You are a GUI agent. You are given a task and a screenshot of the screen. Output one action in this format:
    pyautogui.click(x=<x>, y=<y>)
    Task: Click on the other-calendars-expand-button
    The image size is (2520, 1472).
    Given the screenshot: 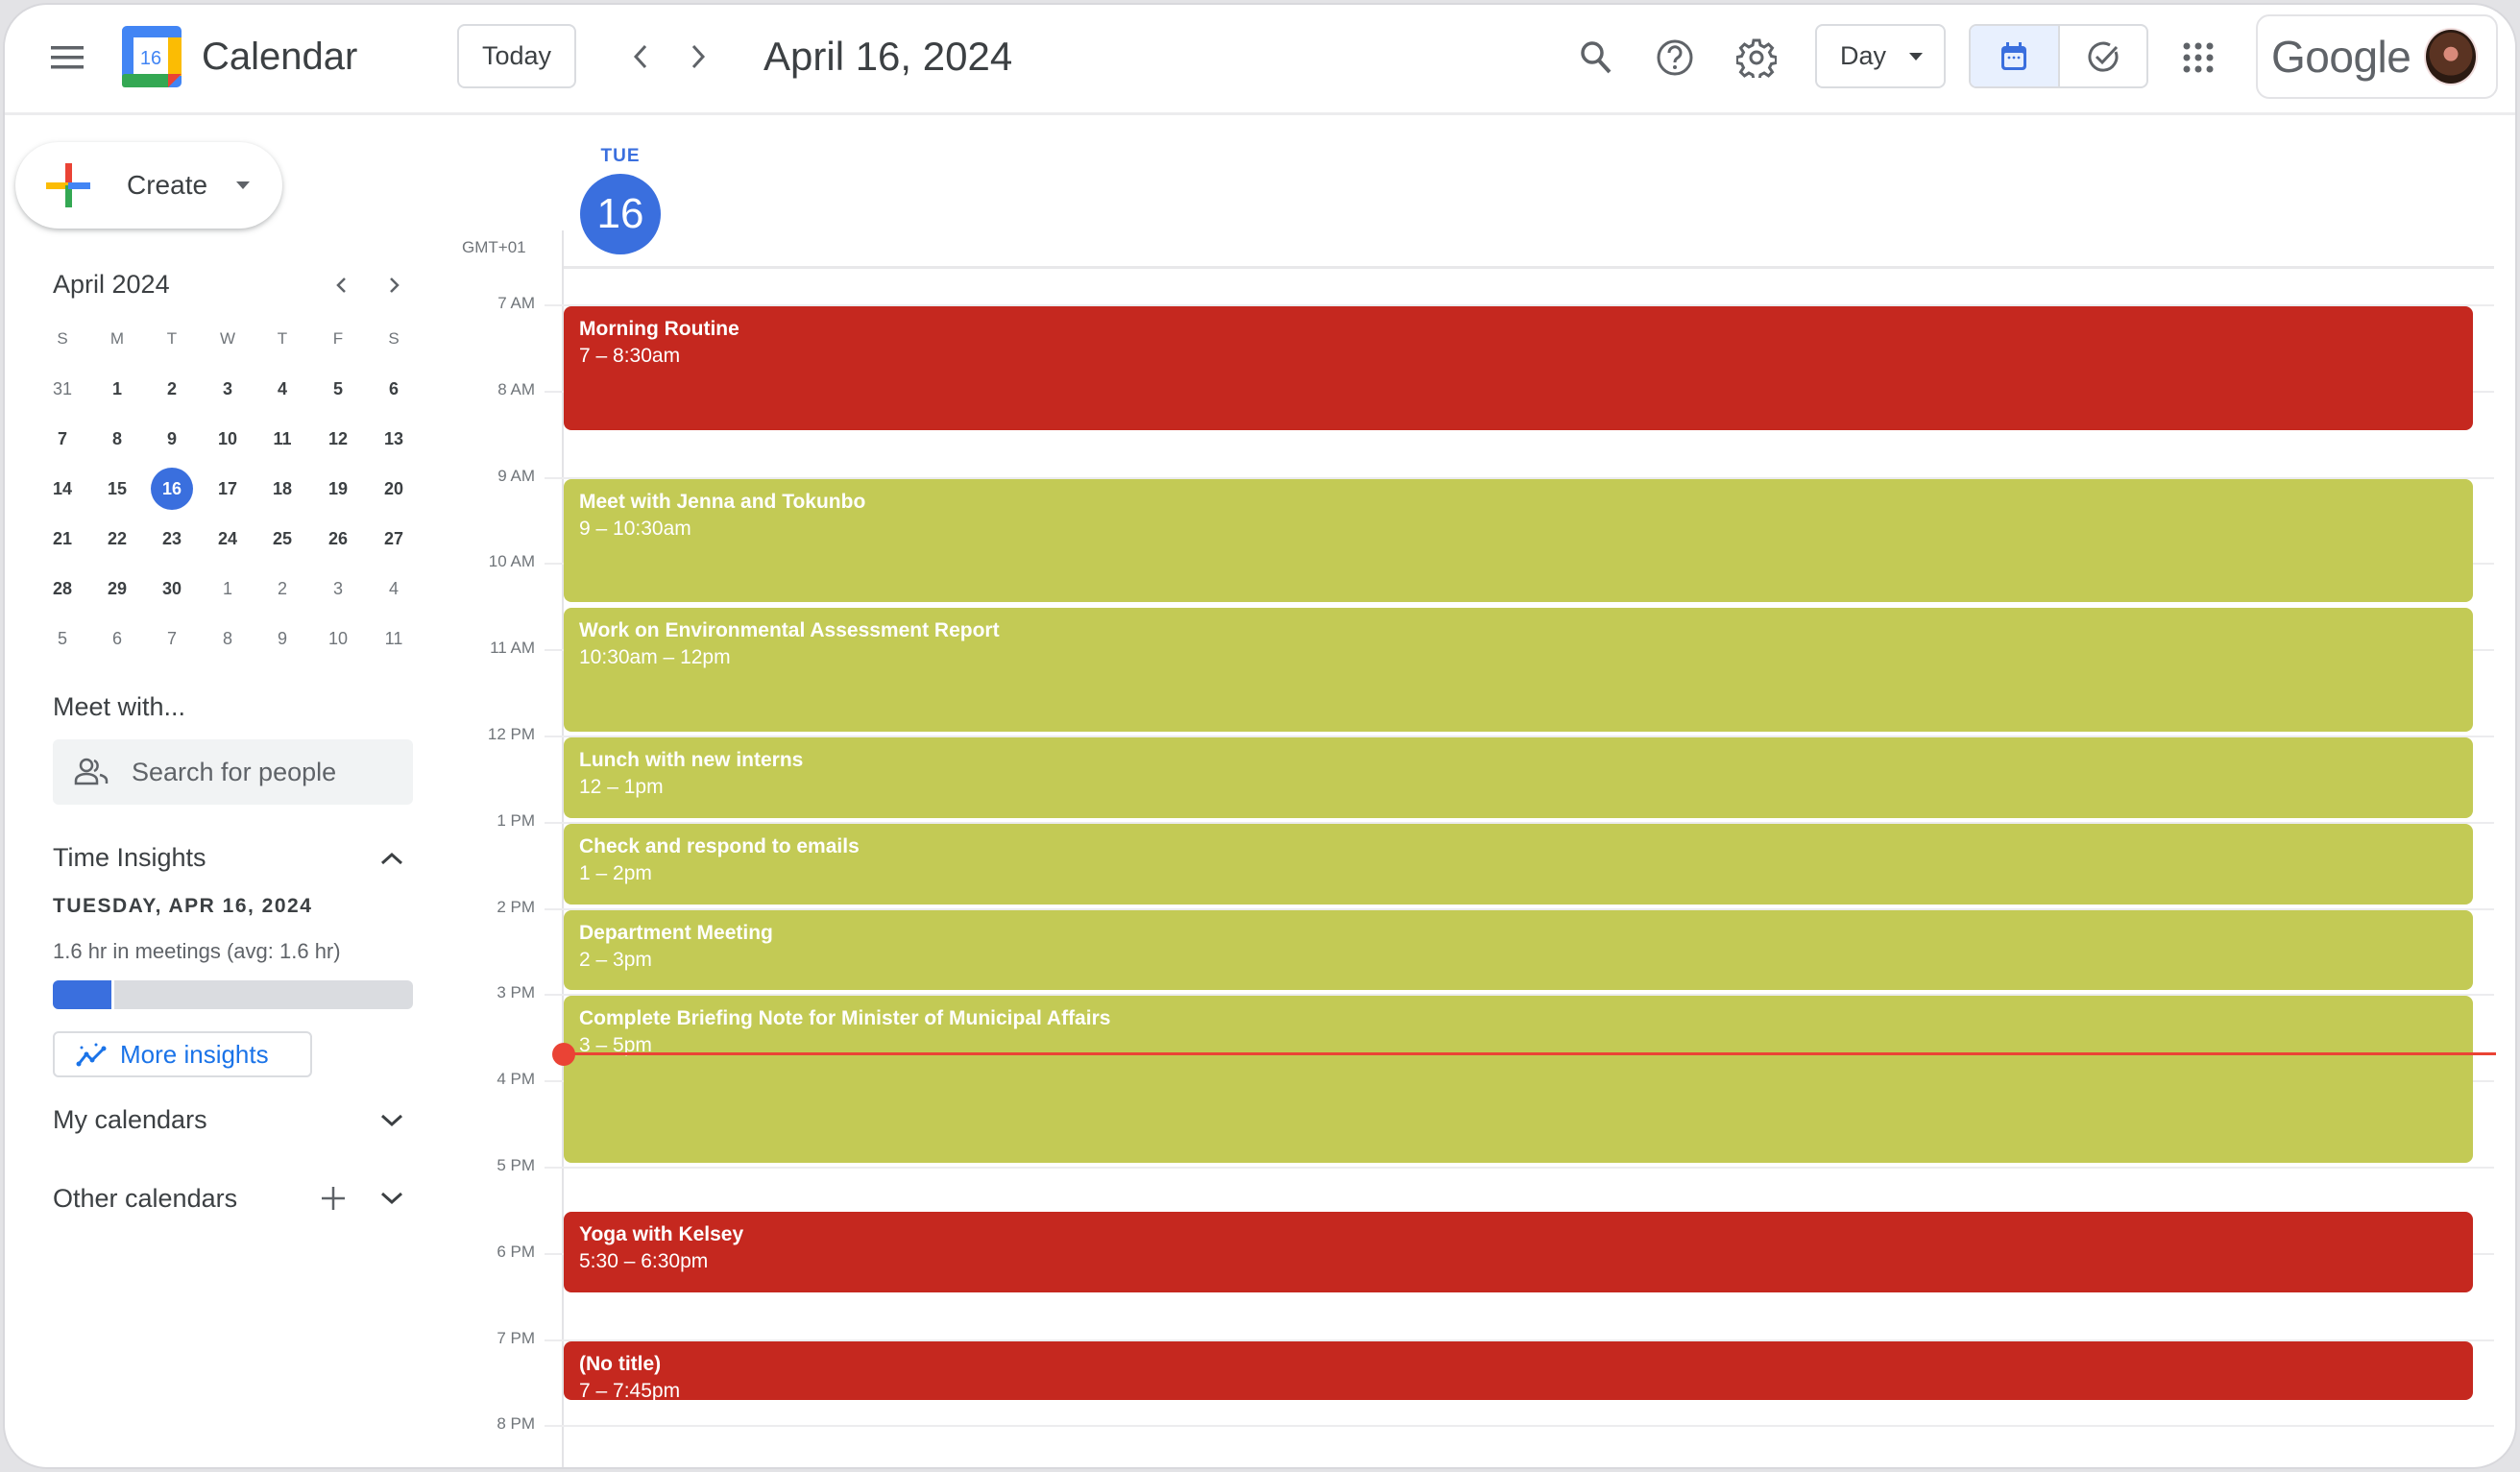 What is the action you would take?
    pyautogui.click(x=392, y=1199)
    